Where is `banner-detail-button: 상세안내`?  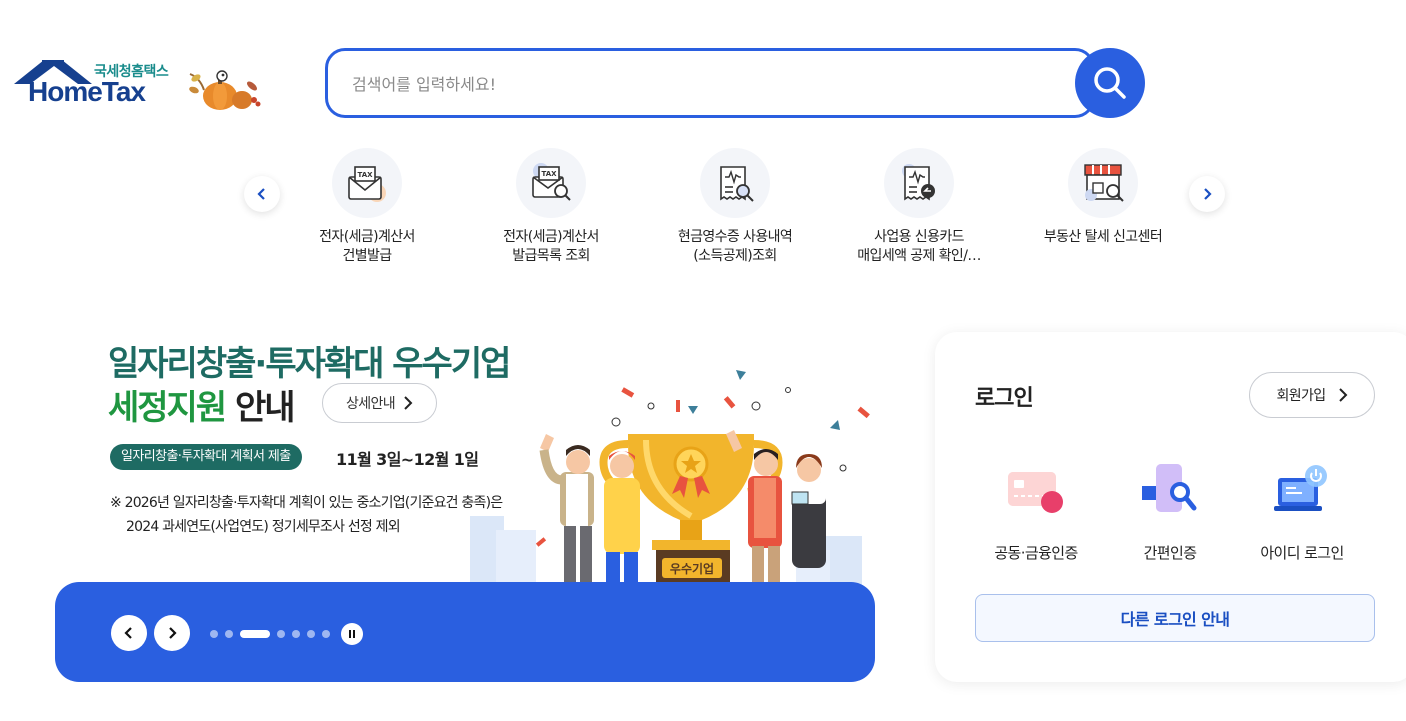
banner-detail-button: 상세안내 is located at coordinates (379, 403).